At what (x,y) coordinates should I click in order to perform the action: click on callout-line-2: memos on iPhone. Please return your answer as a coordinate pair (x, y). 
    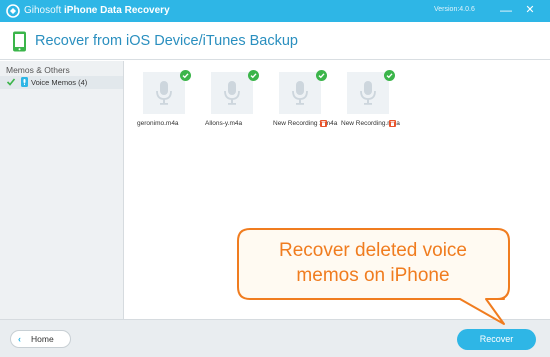
    Looking at the image, I should click on (373, 275).